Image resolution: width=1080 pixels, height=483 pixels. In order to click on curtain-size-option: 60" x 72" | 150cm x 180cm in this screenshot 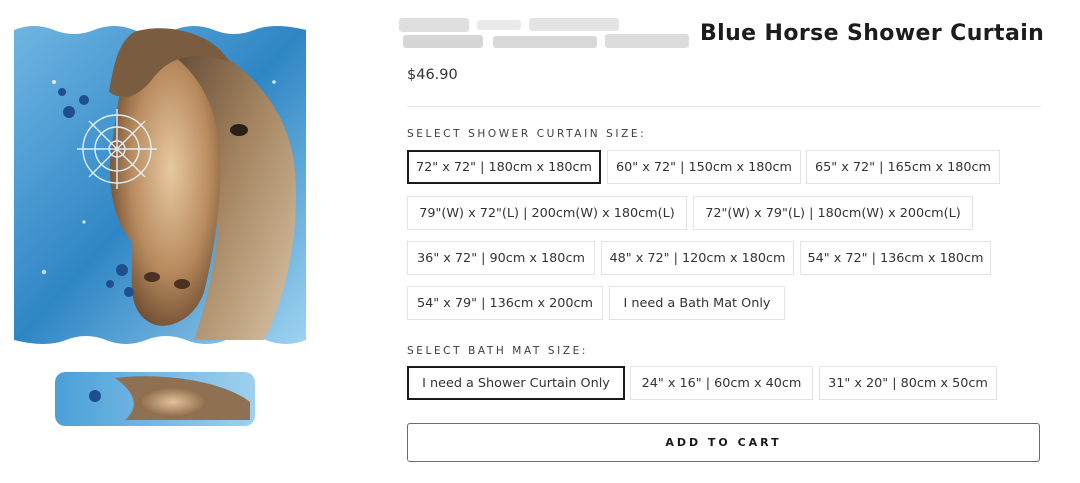, I will do `click(704, 167)`.